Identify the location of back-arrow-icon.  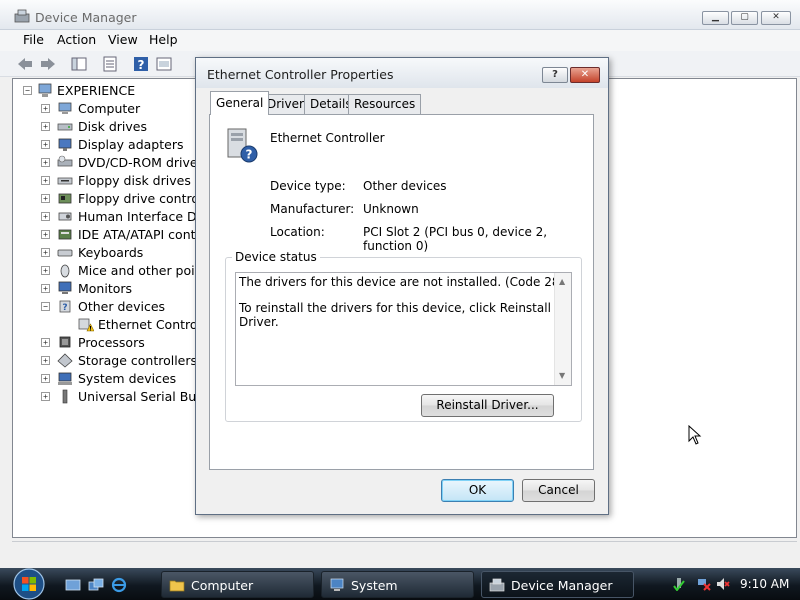
(25, 64).